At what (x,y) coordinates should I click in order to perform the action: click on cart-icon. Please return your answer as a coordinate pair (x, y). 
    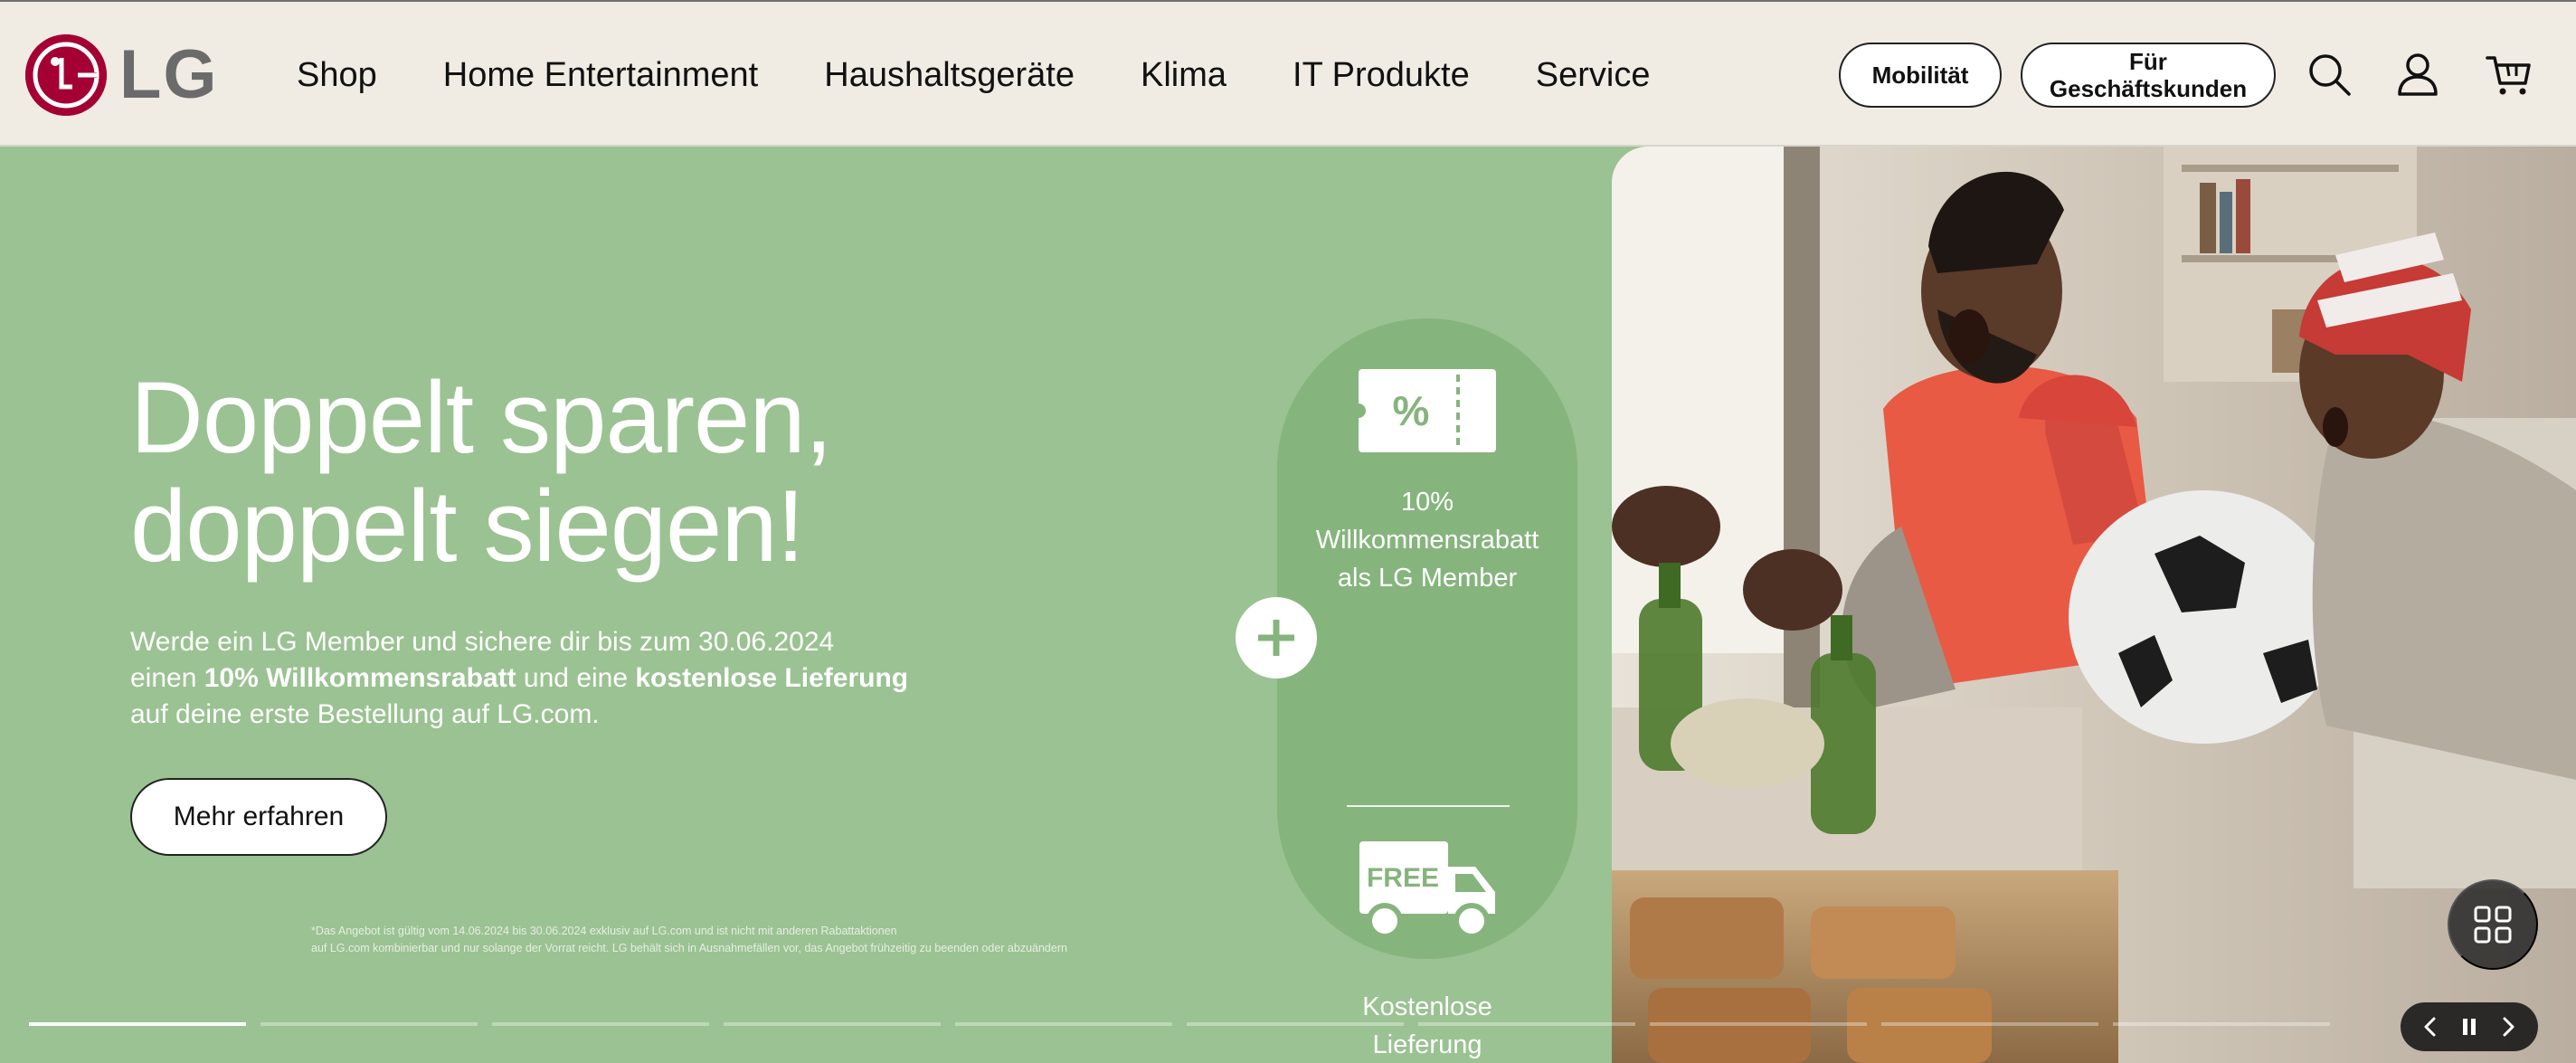
    Looking at the image, I should click on (2509, 74).